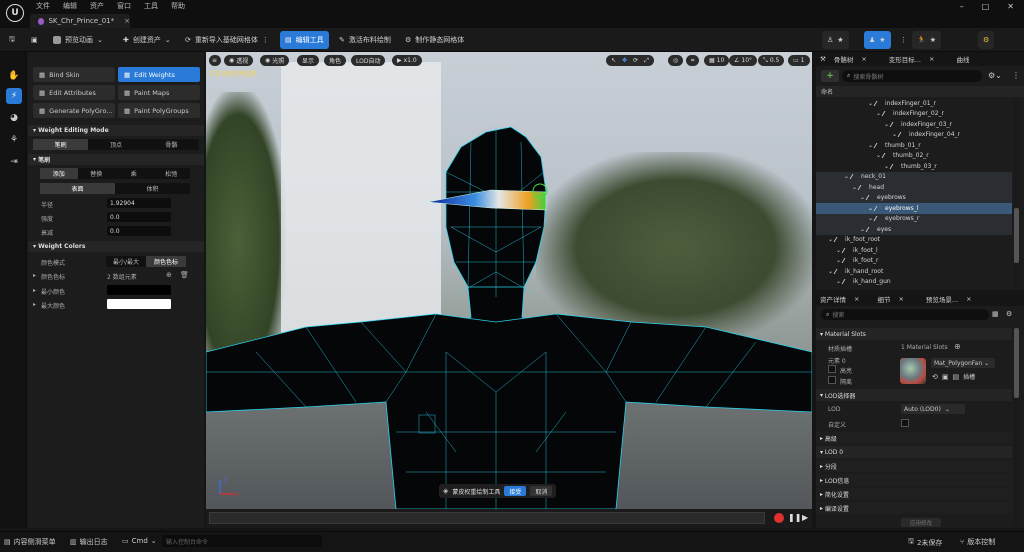 Image resolution: width=1024 pixels, height=552 pixels. What do you see at coordinates (169, 275) in the screenshot?
I see `add-element-icon: ⊕` at bounding box center [169, 275].